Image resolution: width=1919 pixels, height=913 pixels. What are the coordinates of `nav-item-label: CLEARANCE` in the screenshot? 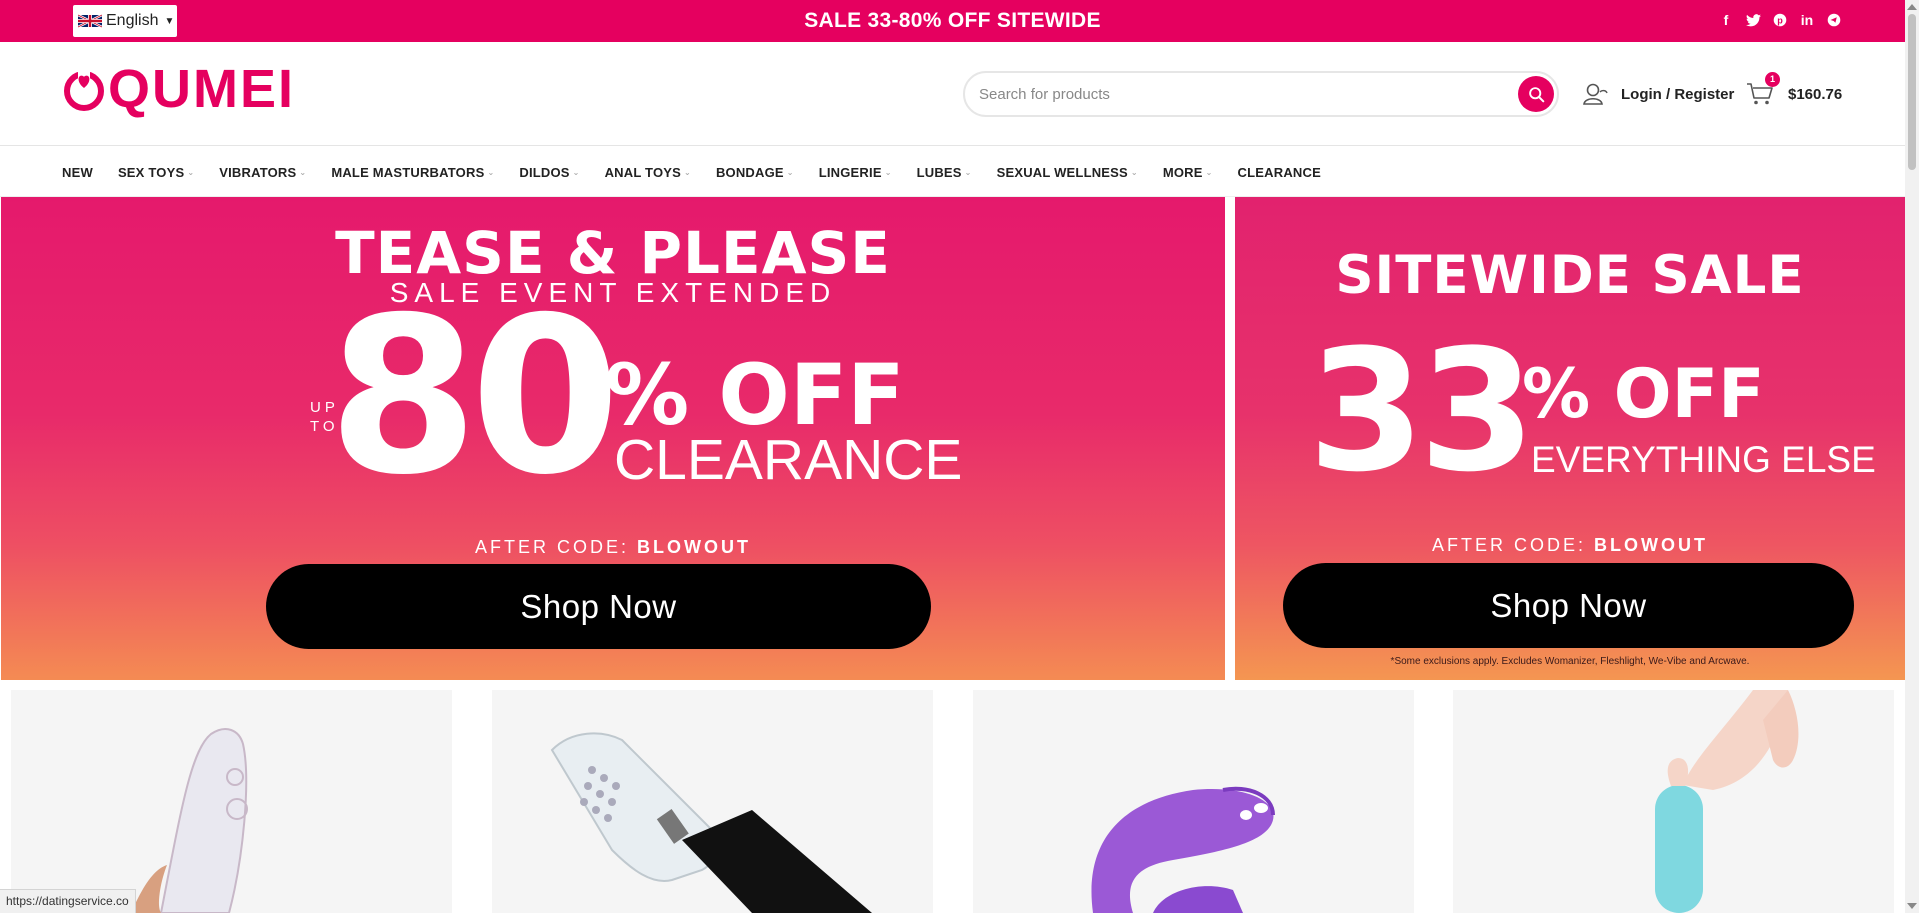 It's located at (1279, 172).